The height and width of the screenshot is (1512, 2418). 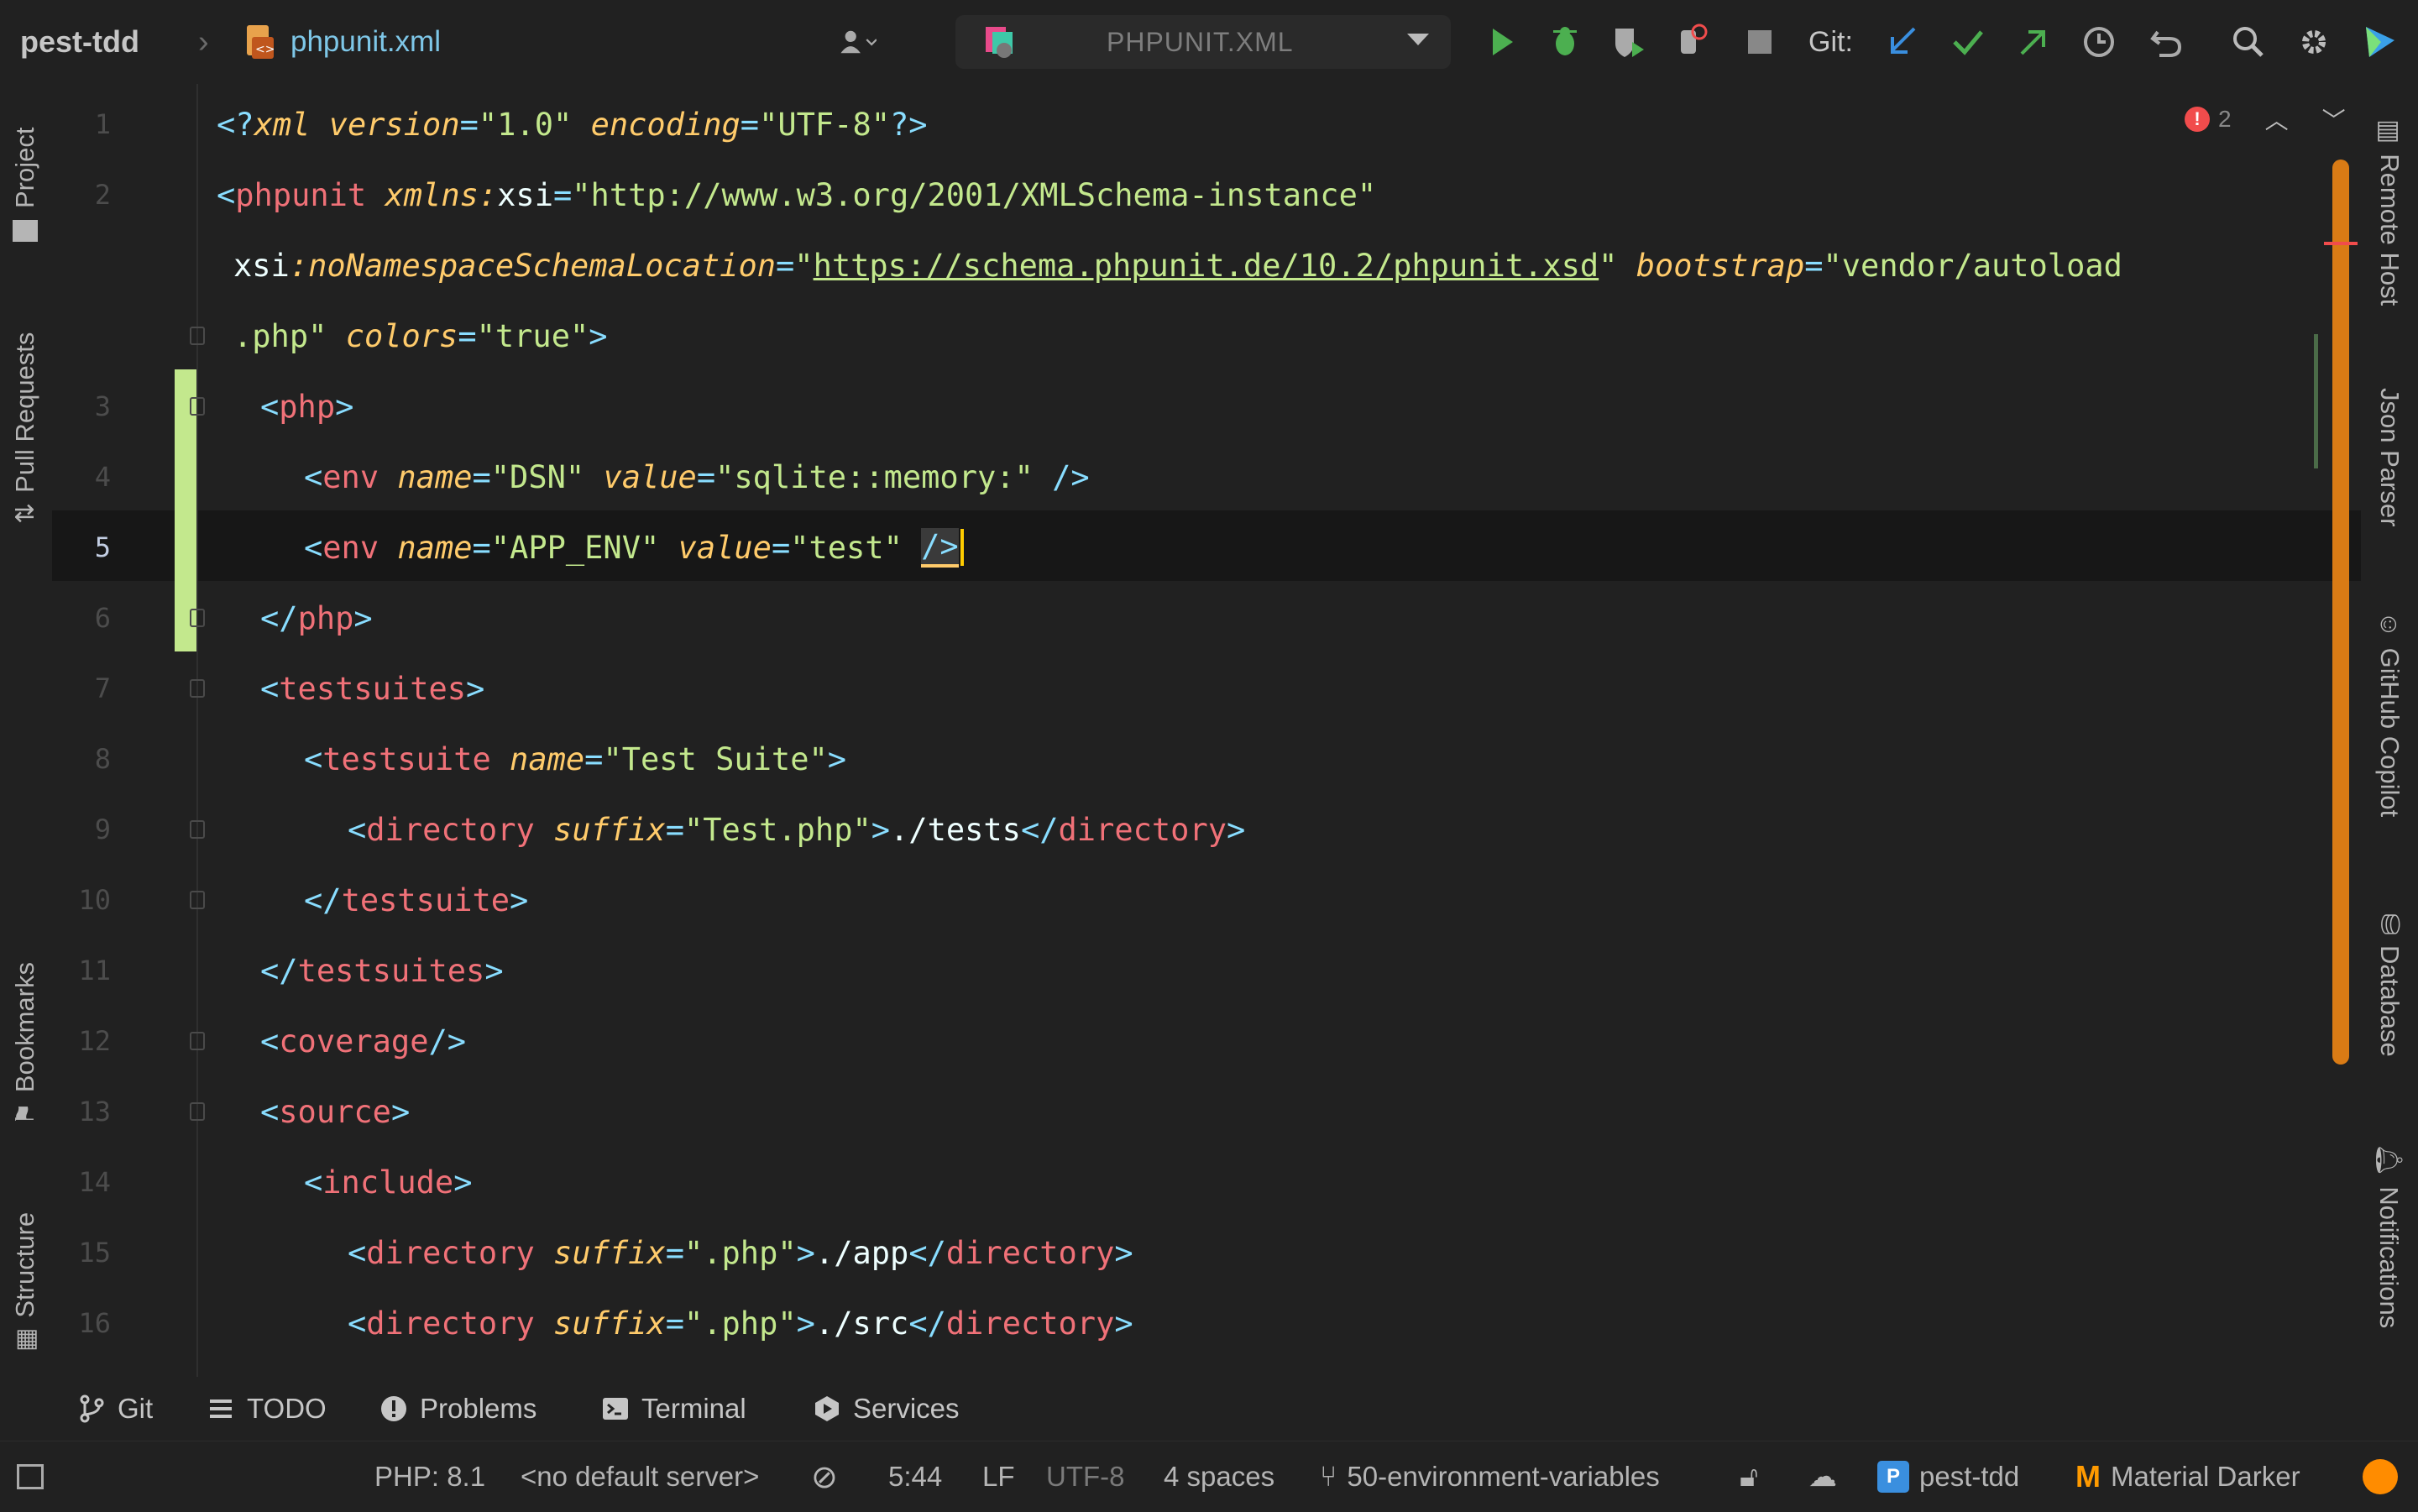 What do you see at coordinates (102, 829) in the screenshot?
I see `line-number: 9` at bounding box center [102, 829].